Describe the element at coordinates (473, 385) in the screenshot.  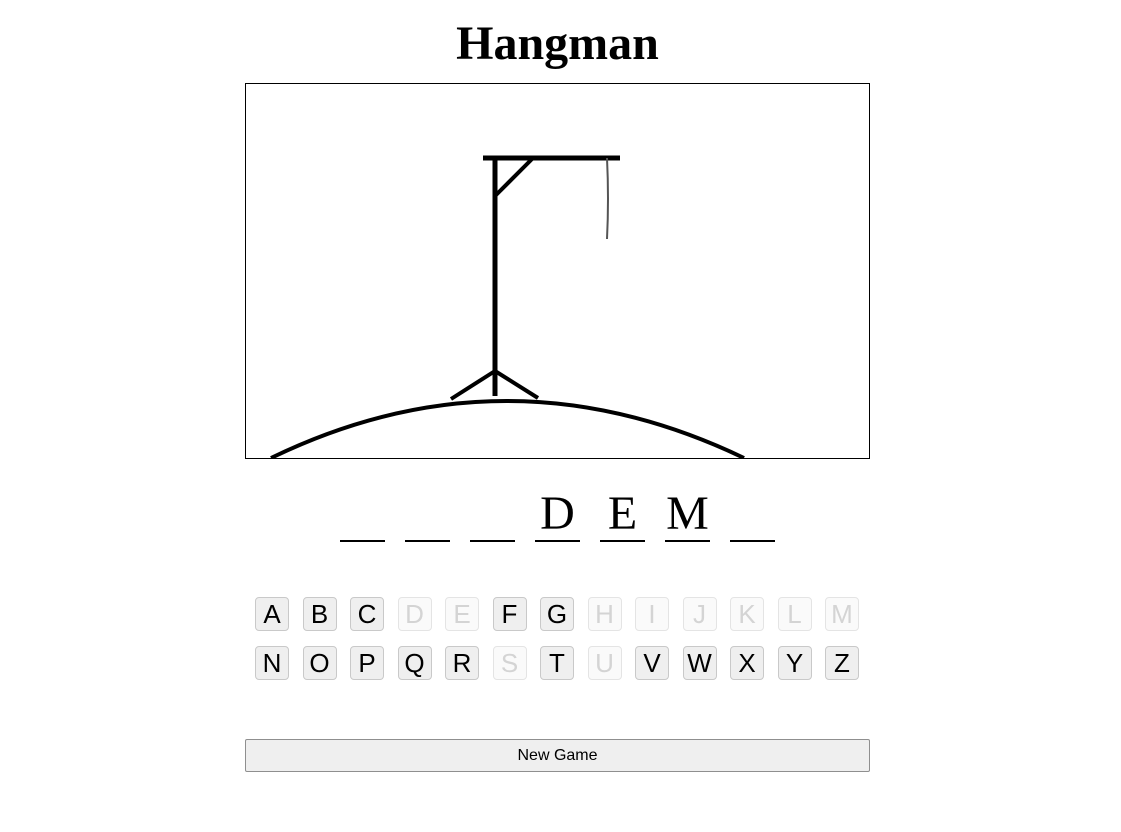
I see `gallows-base-left` at that location.